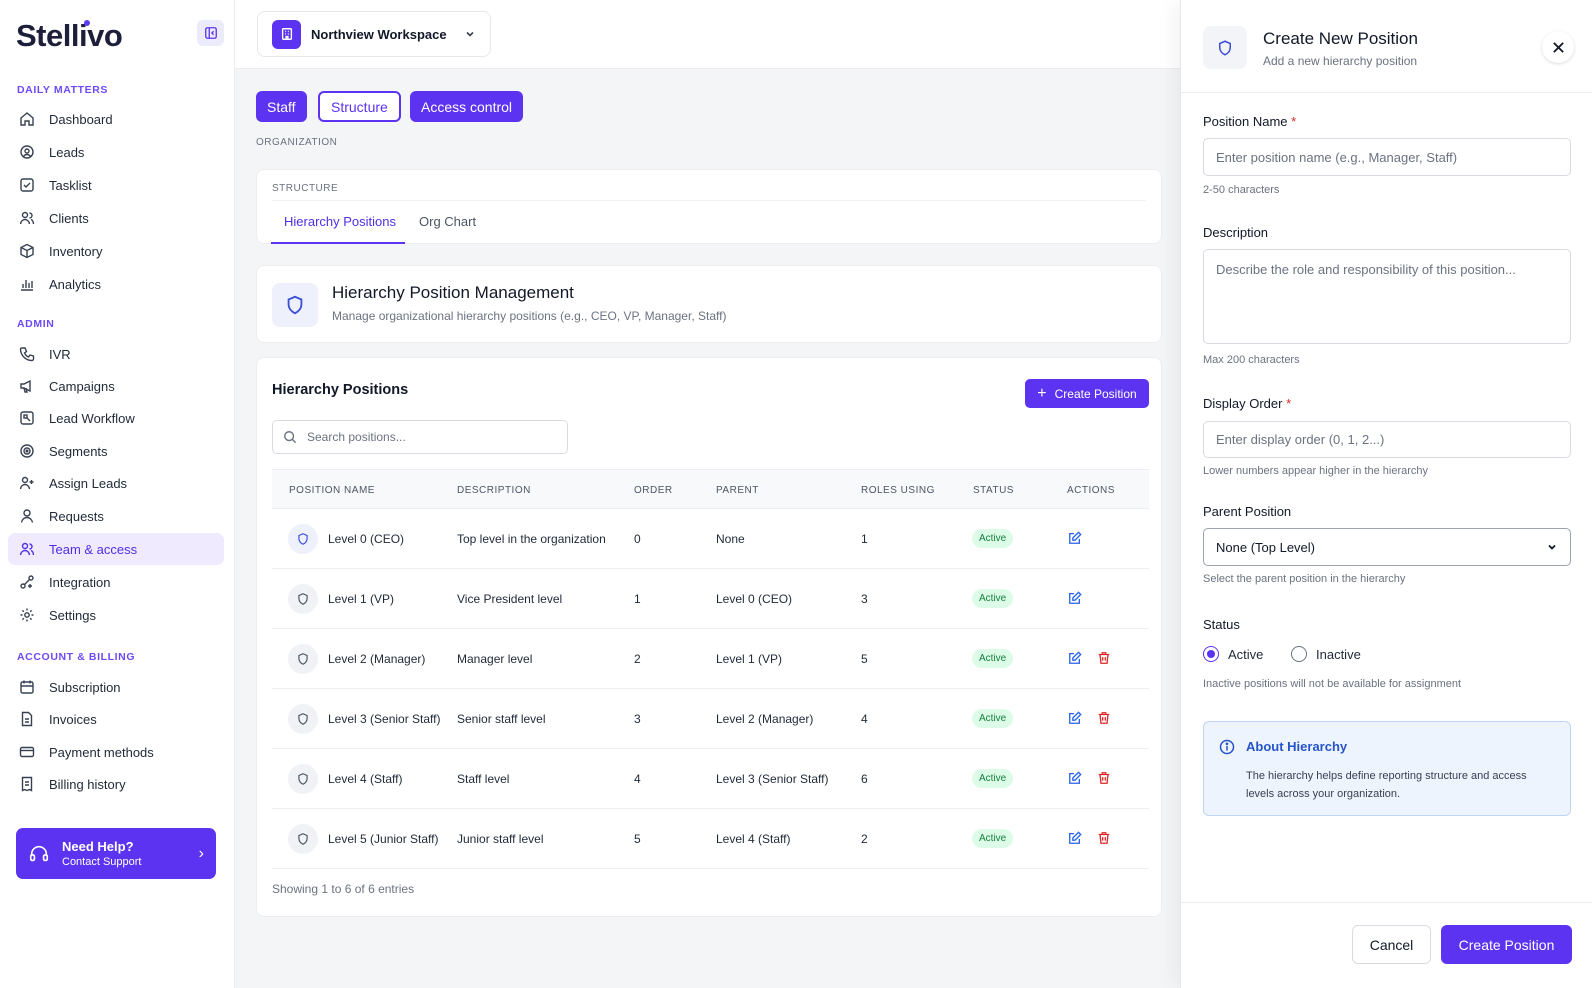  What do you see at coordinates (754, 599) in the screenshot?
I see `position-parent: Level 0 (CEO)` at bounding box center [754, 599].